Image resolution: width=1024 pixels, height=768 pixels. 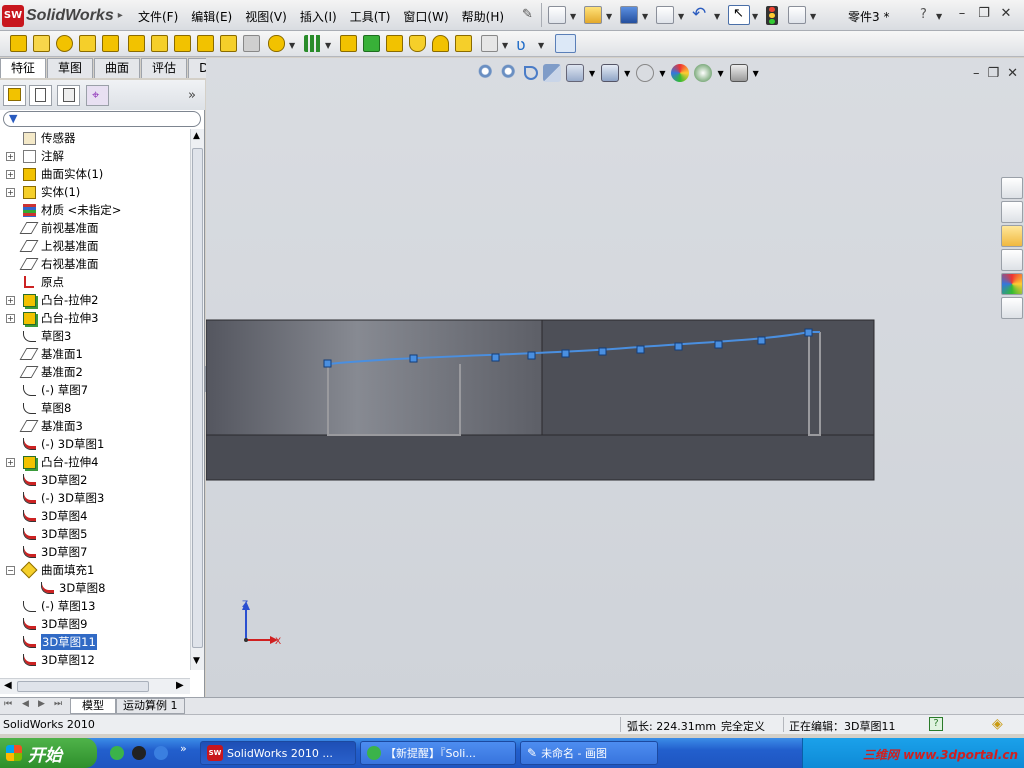 I want to click on lofted-cut-icon, so click(x=228, y=43).